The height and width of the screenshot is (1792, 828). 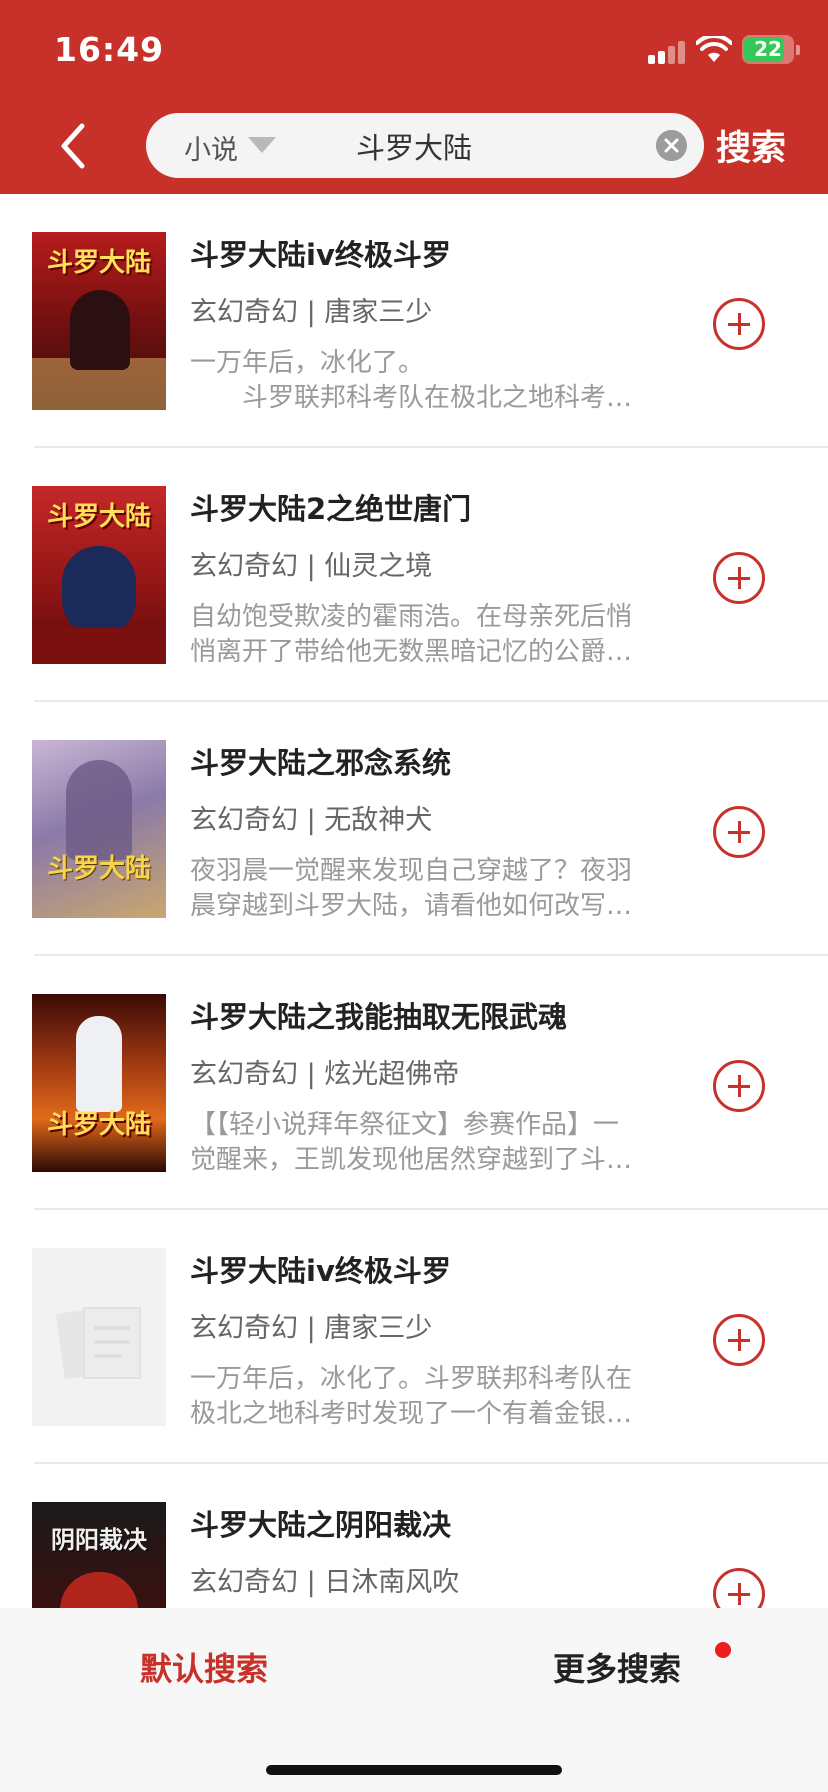 I want to click on tab-more-search: 更多搜索, so click(x=617, y=1667).